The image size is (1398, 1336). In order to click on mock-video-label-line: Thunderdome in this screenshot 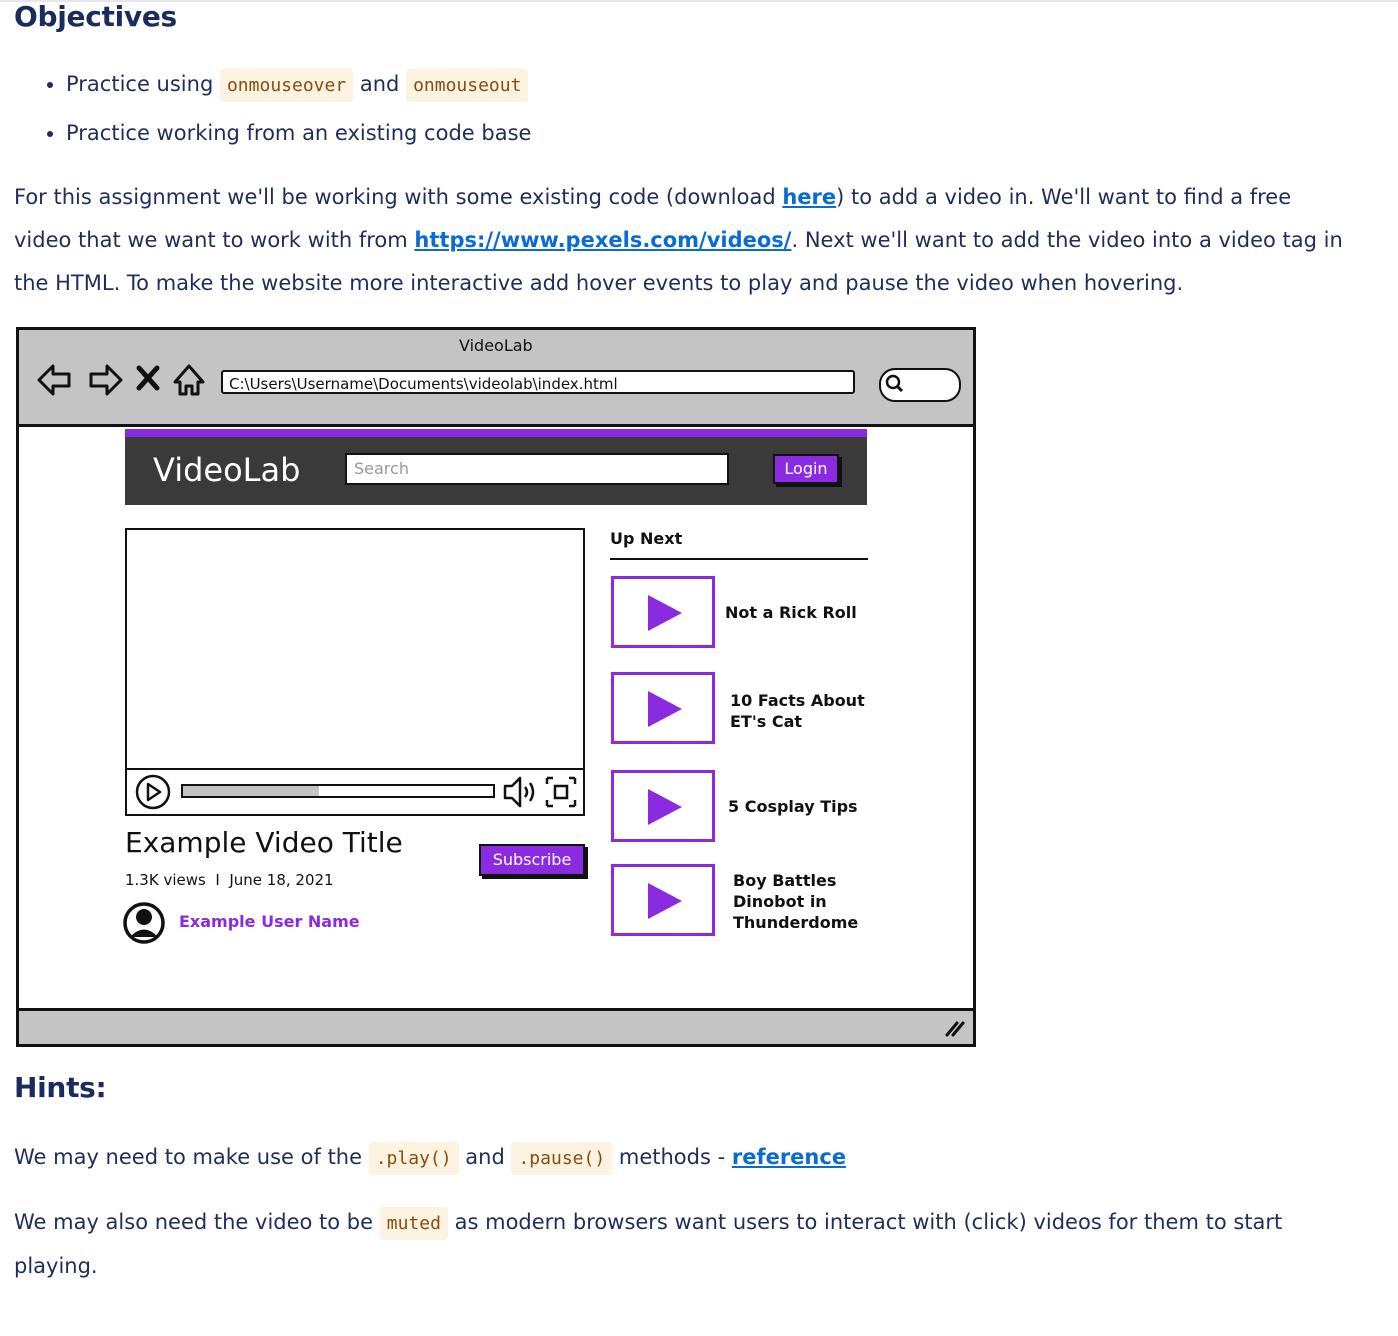, I will do `click(796, 922)`.